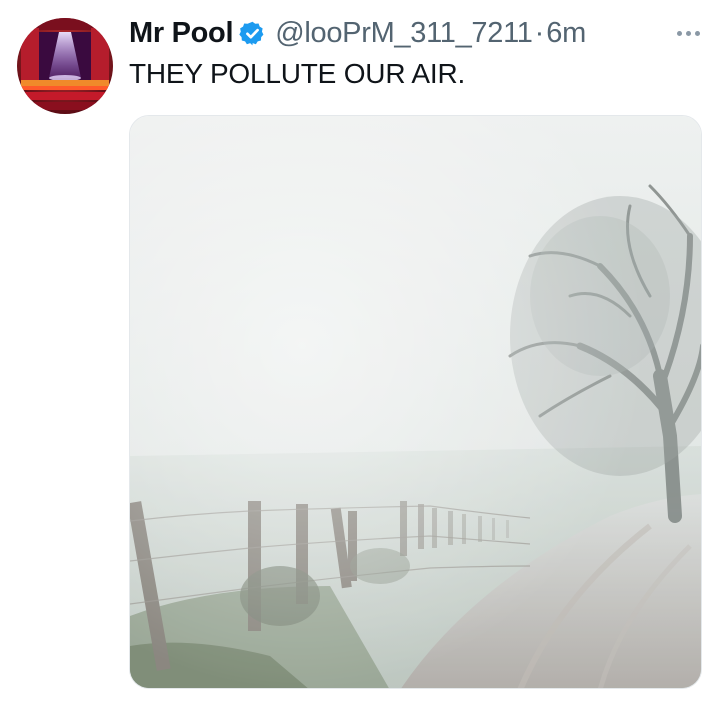 Image resolution: width=720 pixels, height=708 pixels. Describe the element at coordinates (297, 73) in the screenshot. I see `tweet-text: THEY POLLUTE OUR AIR.` at that location.